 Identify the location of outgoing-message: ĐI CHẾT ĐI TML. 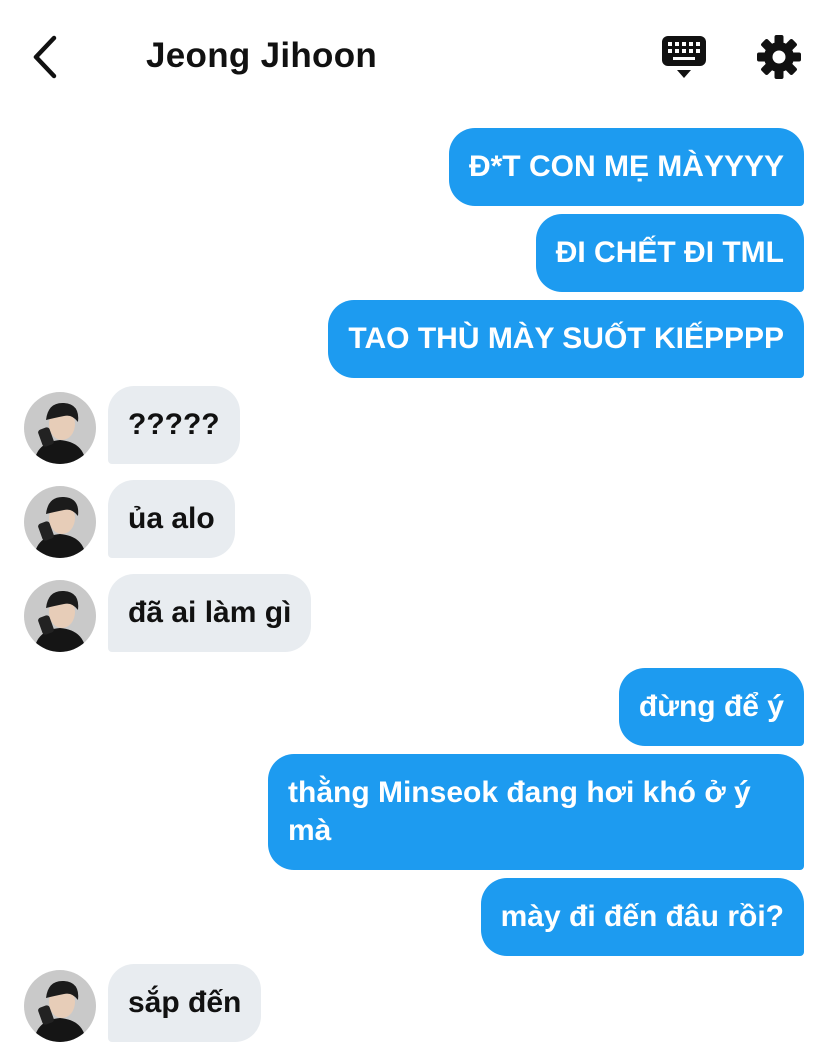
(669, 253).